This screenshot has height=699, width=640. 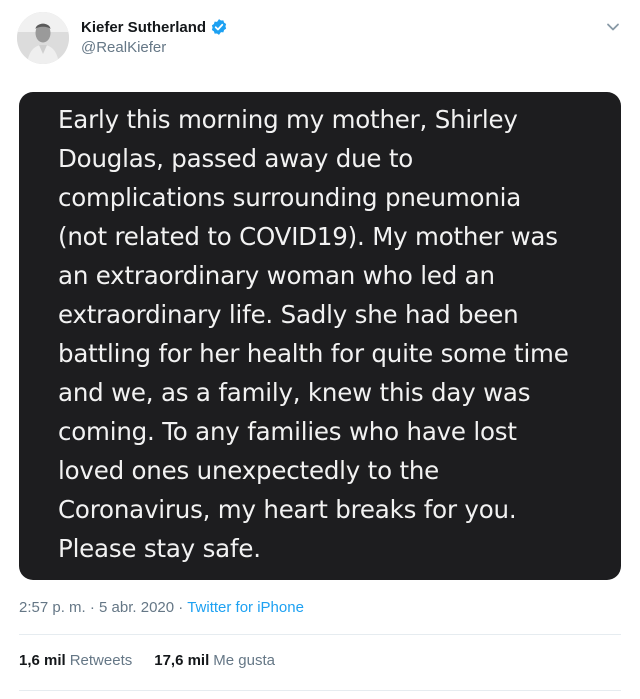 I want to click on avatar, so click(x=43, y=38).